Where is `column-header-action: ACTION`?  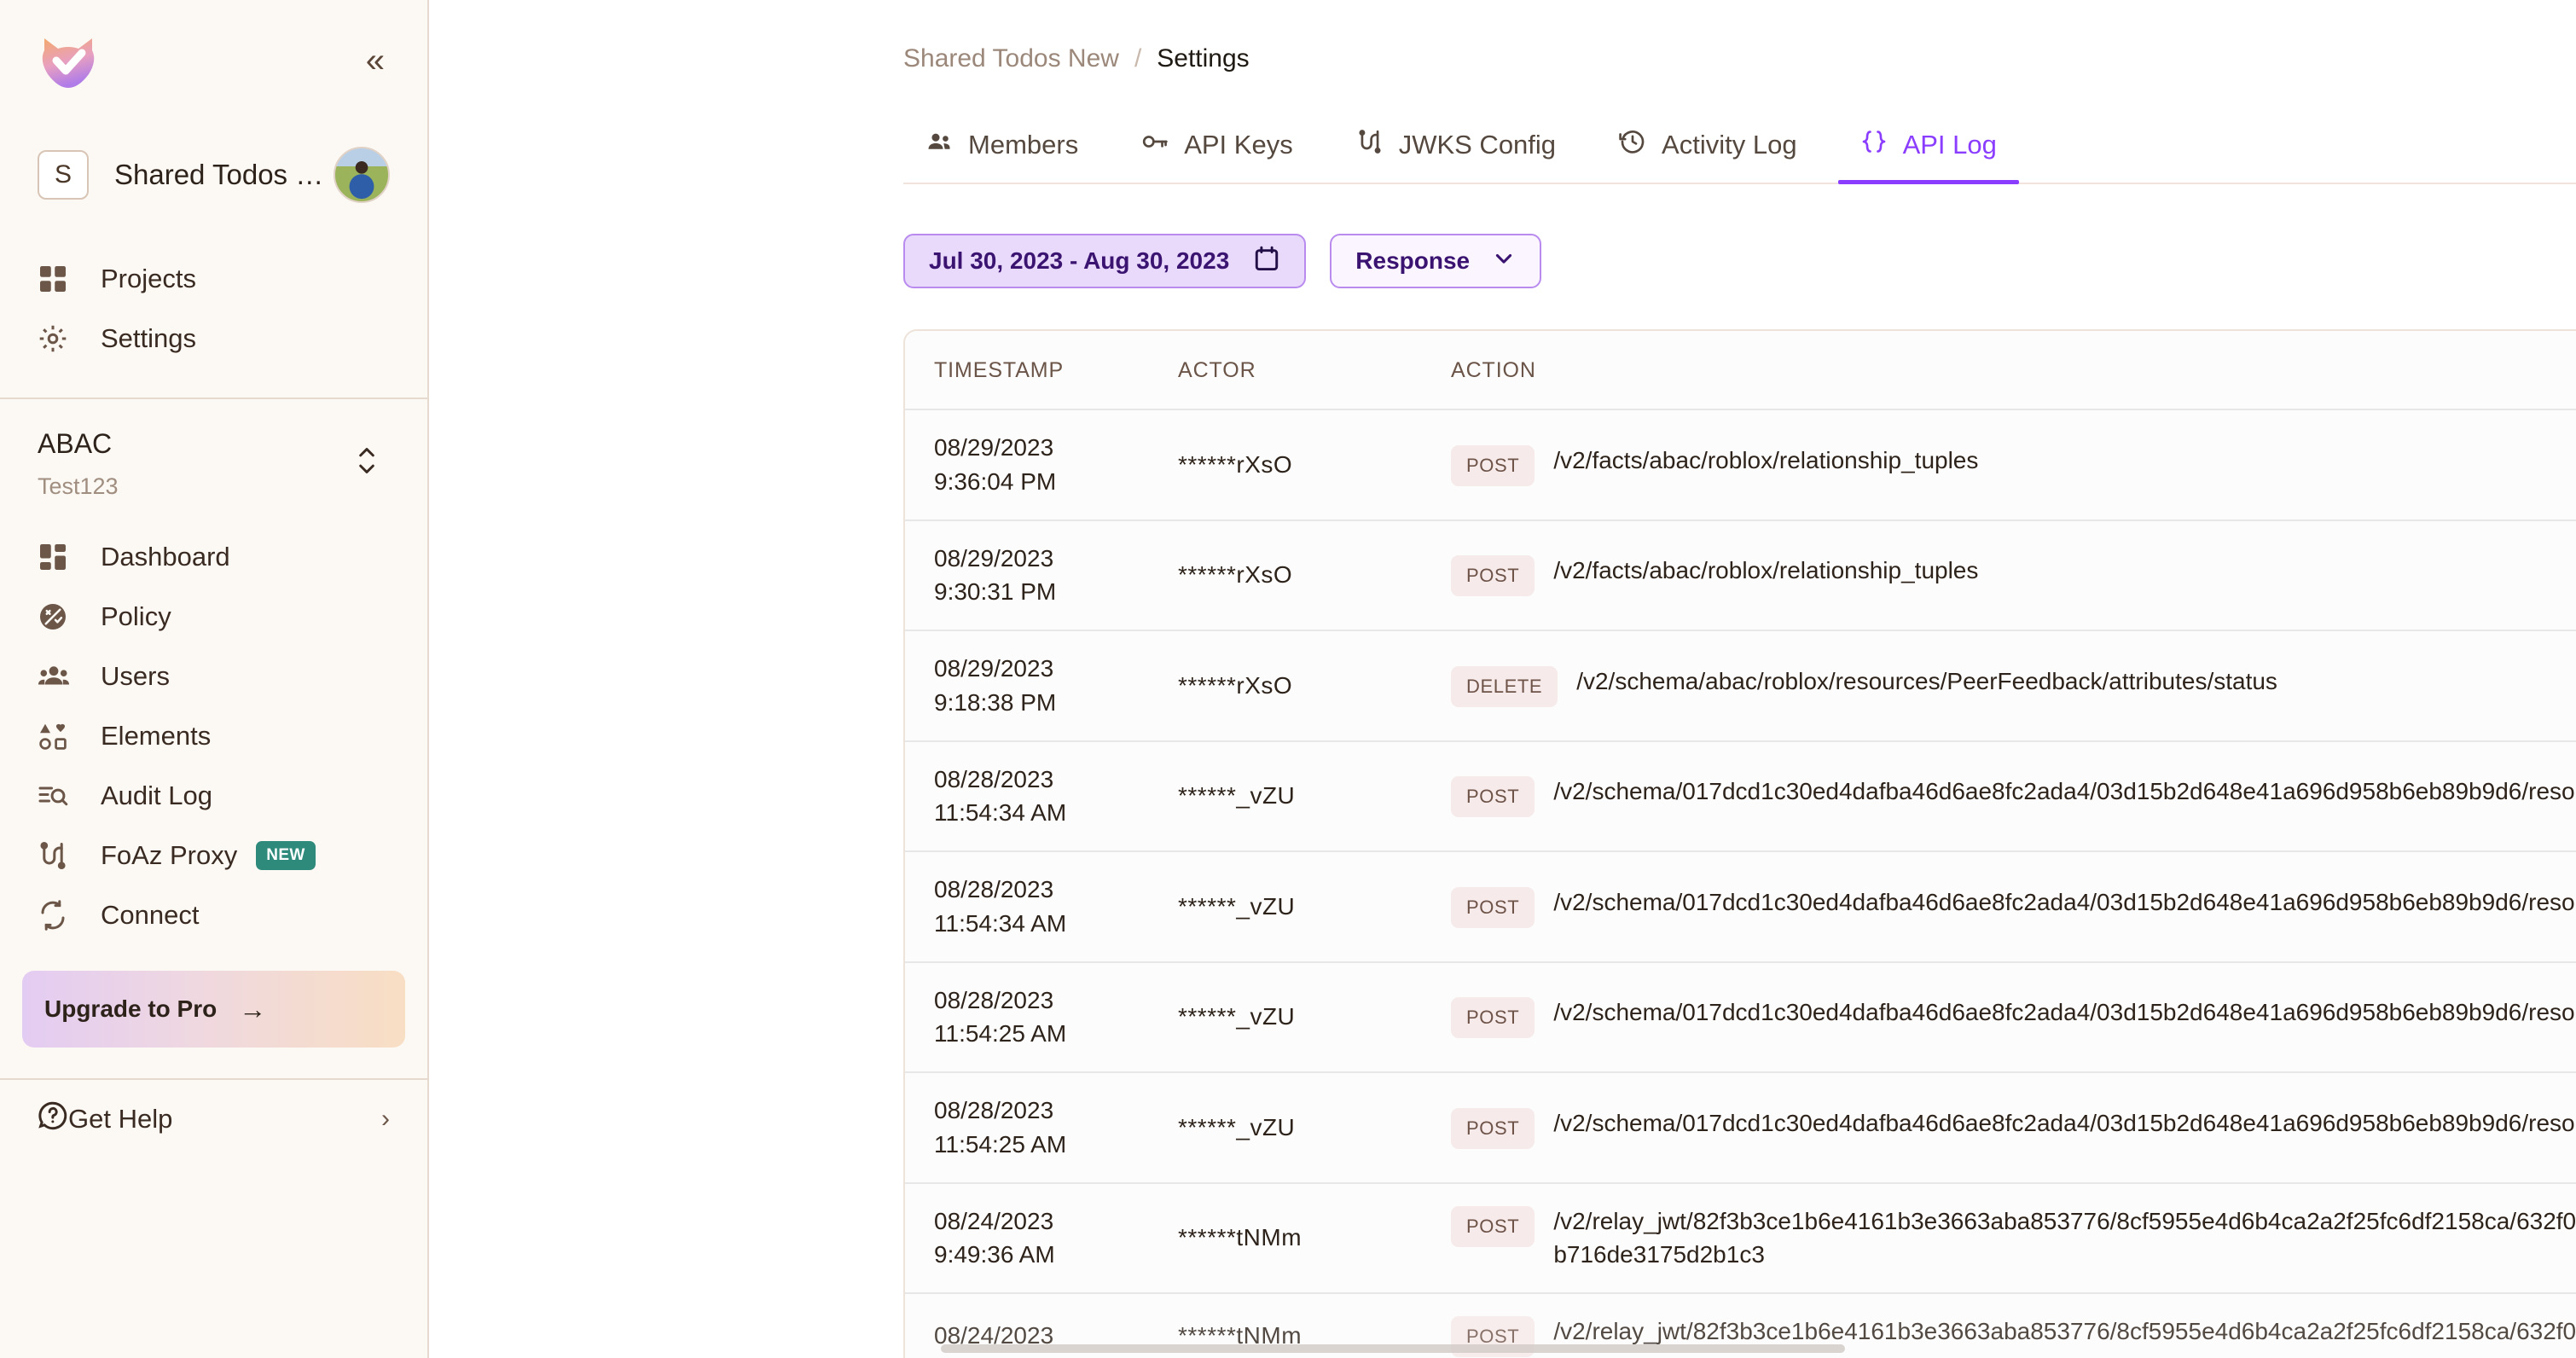
column-header-action: ACTION is located at coordinates (2013, 370).